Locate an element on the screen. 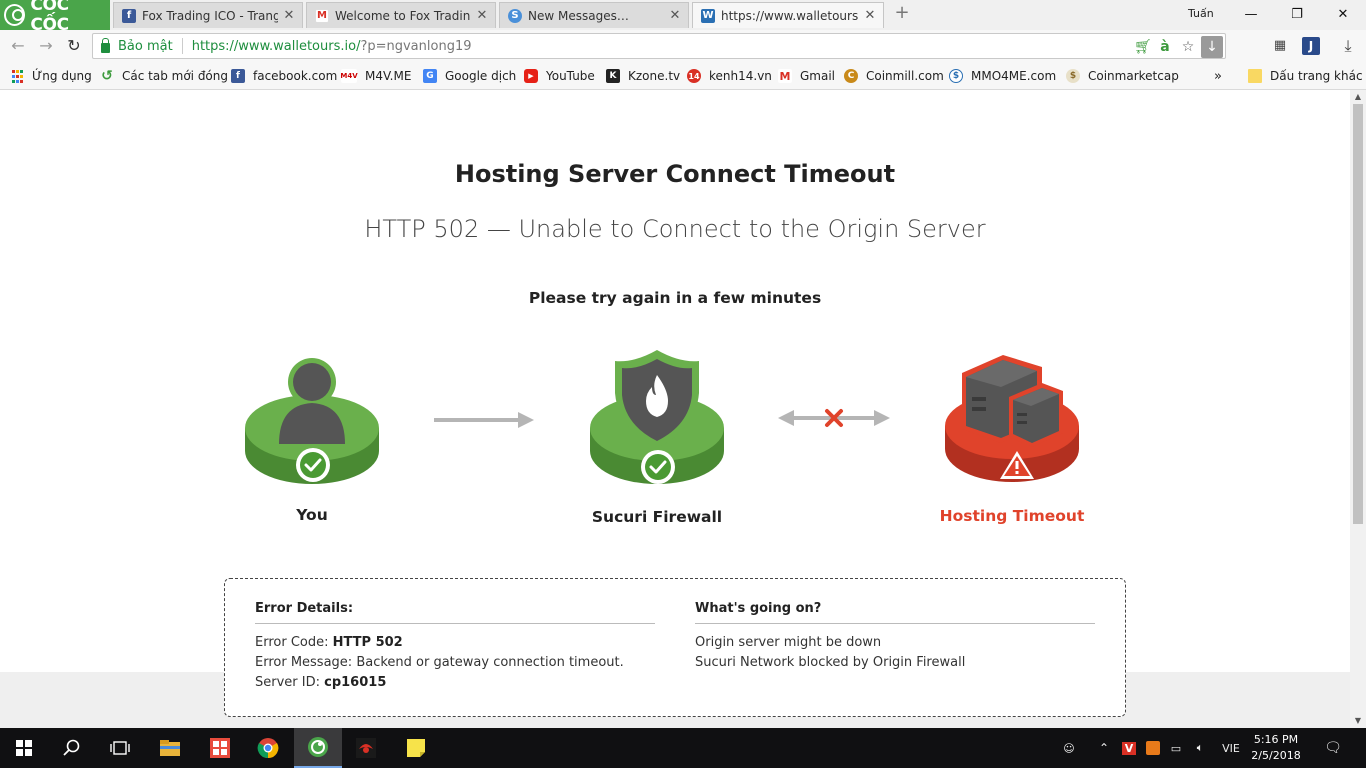 The height and width of the screenshot is (768, 1366). volume-icon: 🔈︎ is located at coordinates (1200, 748).